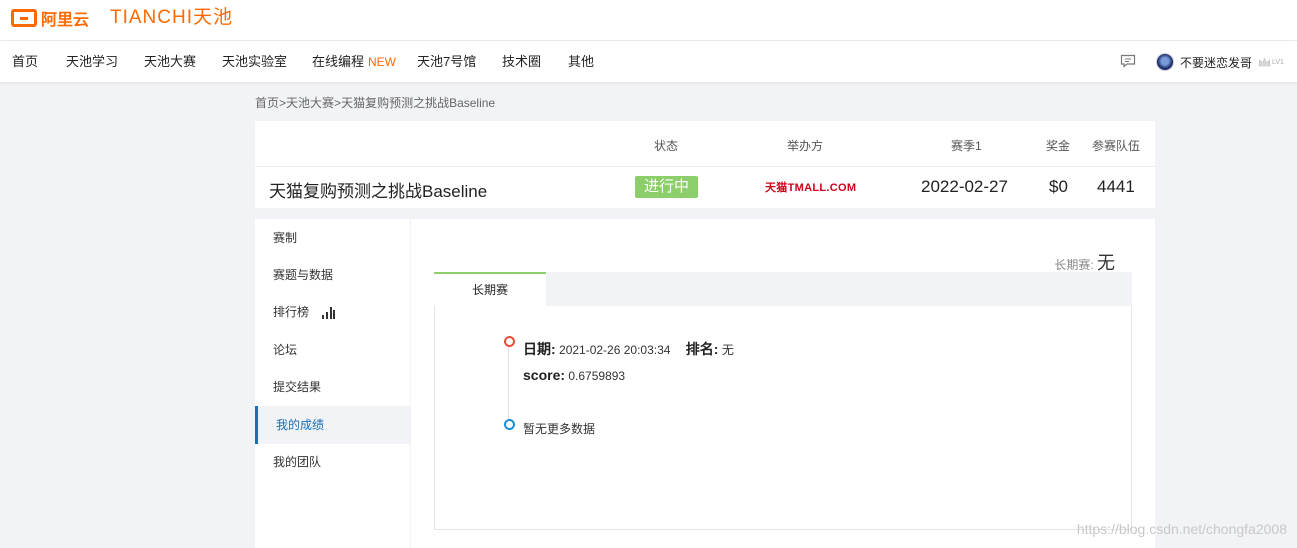  Describe the element at coordinates (1165, 62) in the screenshot. I see `avatar` at that location.